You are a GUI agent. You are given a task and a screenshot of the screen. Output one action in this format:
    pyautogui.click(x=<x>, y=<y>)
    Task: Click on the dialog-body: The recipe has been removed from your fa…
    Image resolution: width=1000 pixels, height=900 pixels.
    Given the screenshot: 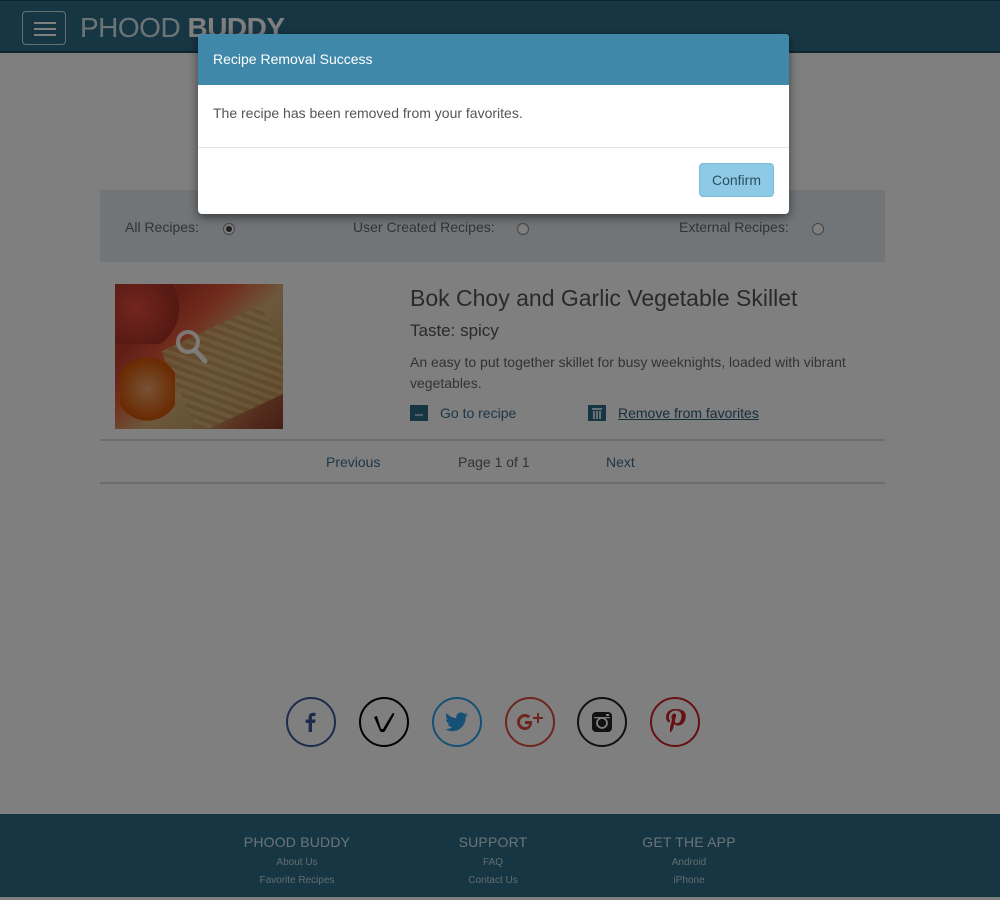 What is the action you would take?
    pyautogui.click(x=493, y=116)
    